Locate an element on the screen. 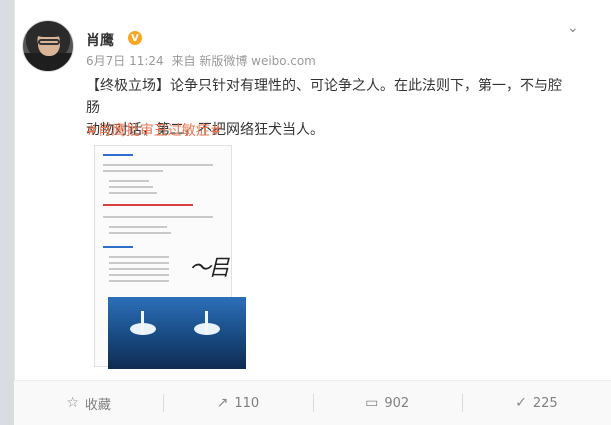 This screenshot has height=425, width=611. comment-button: ▭ 902 is located at coordinates (387, 403).